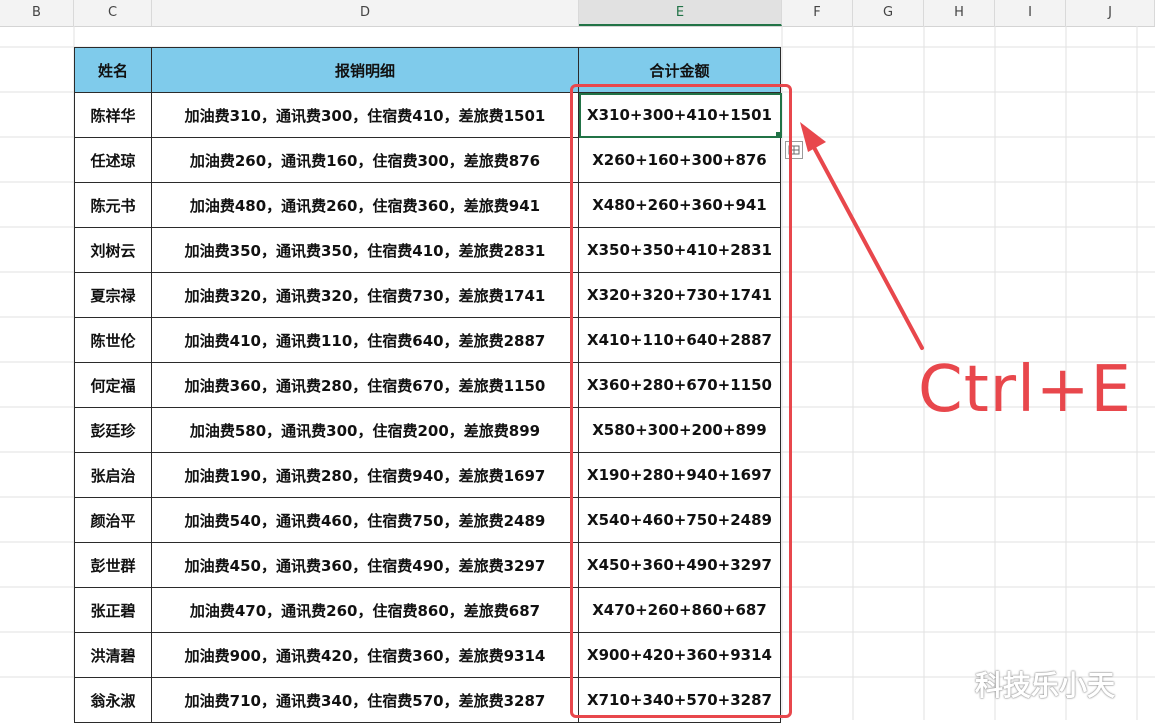  What do you see at coordinates (365, 250) in the screenshot?
I see `details-cell: 加油费350，通讯费350，住宿费410，差旅费2831` at bounding box center [365, 250].